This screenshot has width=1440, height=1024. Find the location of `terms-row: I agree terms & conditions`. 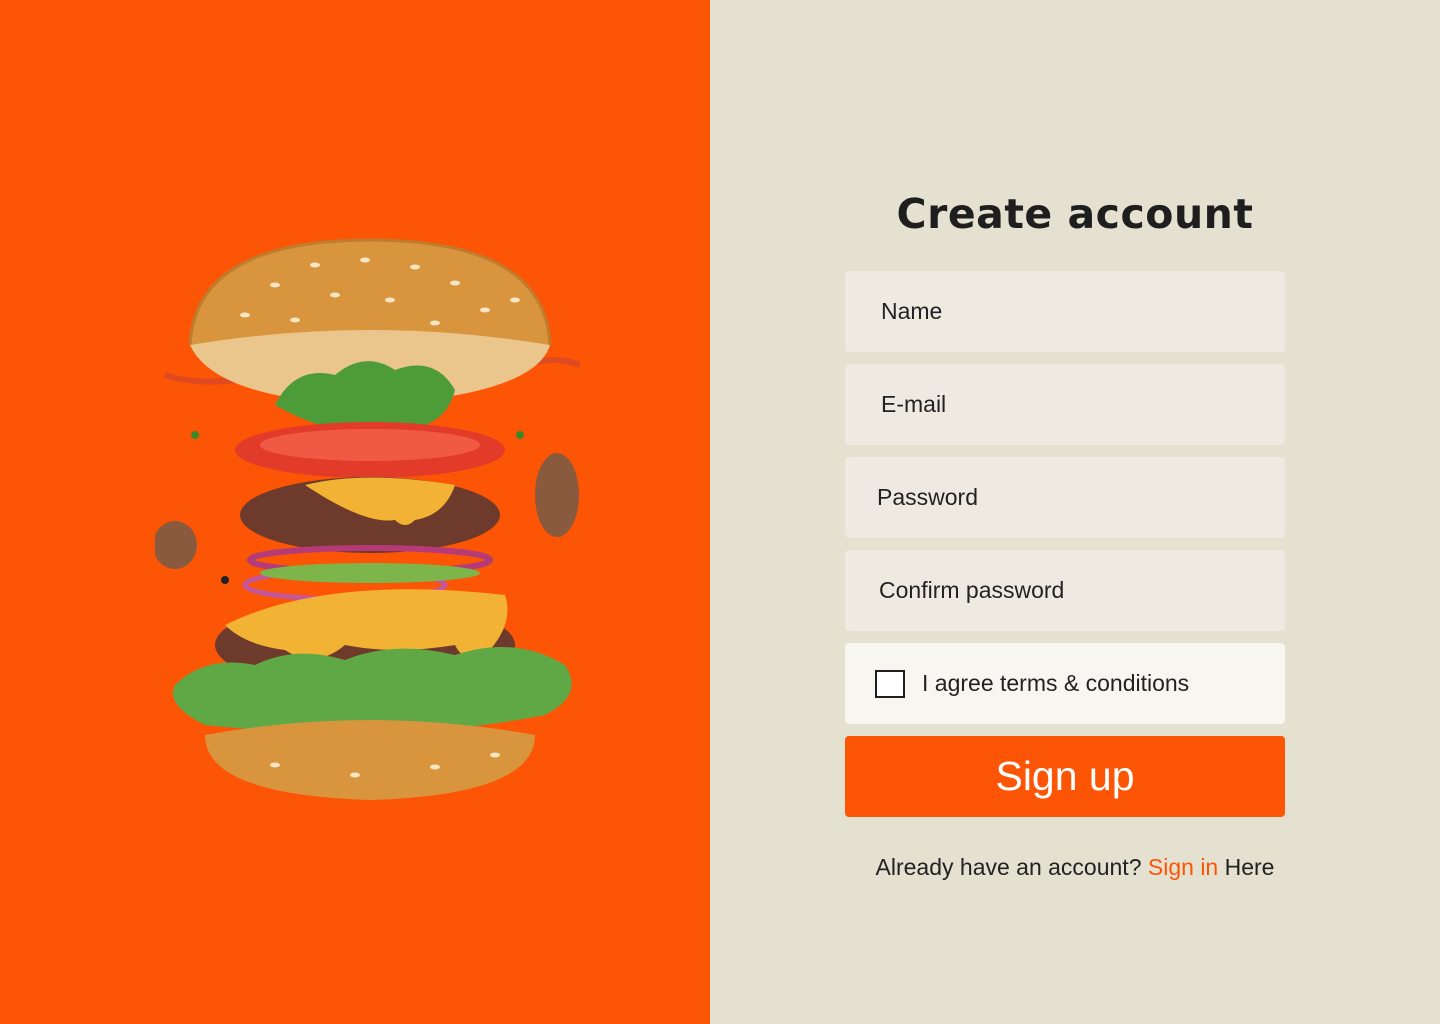

terms-row: I agree terms & conditions is located at coordinates (1065, 683).